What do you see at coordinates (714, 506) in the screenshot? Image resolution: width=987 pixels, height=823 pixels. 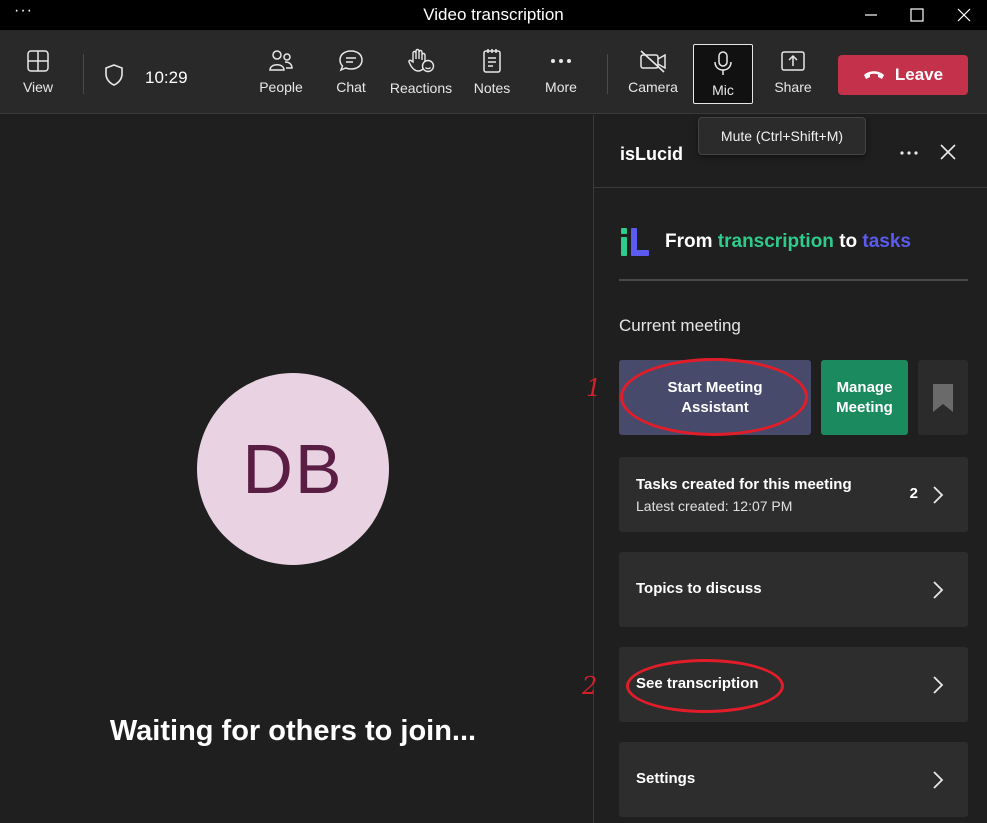 I see `card-subtitle: Latest created: 12:07 PM` at bounding box center [714, 506].